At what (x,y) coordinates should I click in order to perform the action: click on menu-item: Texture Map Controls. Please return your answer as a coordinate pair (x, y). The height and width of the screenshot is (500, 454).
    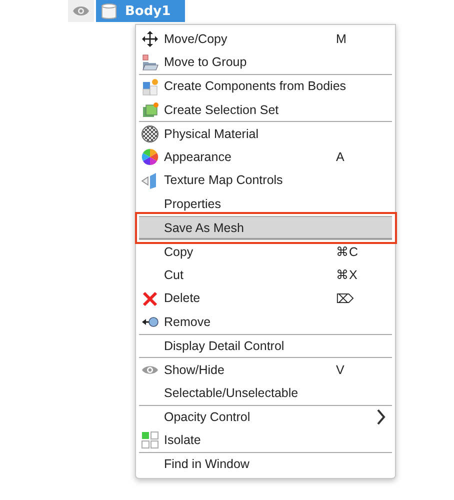
    Looking at the image, I should click on (265, 180).